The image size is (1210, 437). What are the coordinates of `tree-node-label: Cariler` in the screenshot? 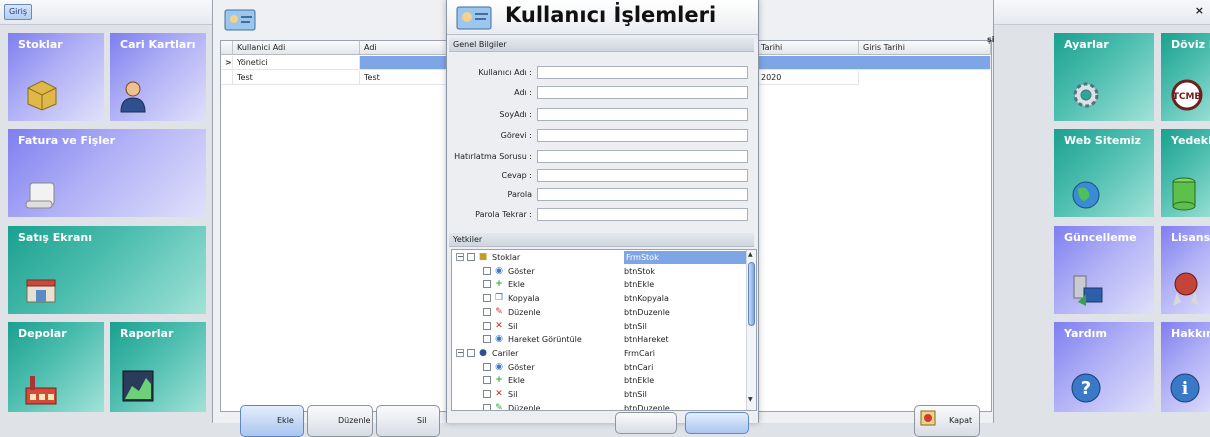 It's located at (505, 353).